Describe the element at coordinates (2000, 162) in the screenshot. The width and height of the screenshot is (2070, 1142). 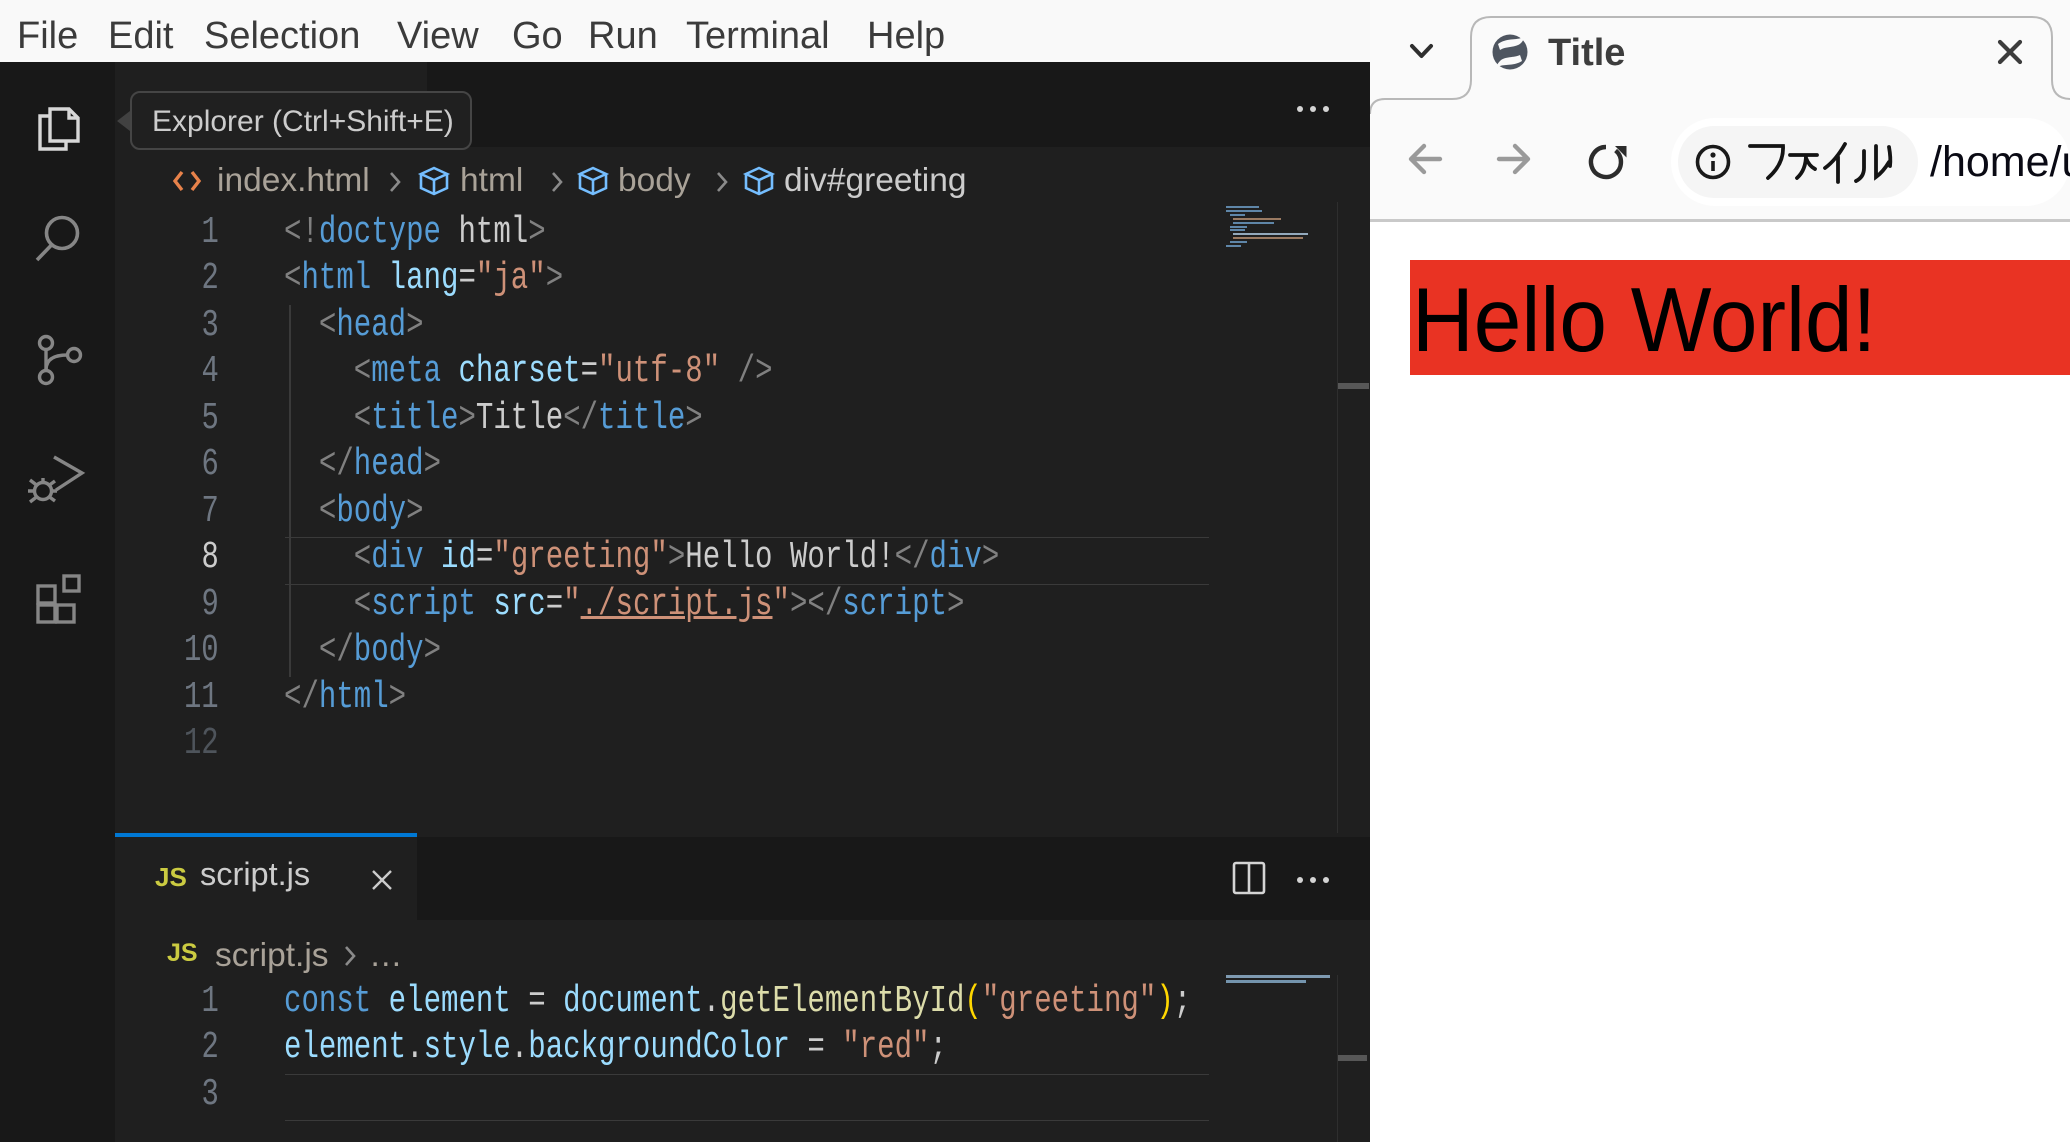
I see `svg-text: /home/u` at that location.